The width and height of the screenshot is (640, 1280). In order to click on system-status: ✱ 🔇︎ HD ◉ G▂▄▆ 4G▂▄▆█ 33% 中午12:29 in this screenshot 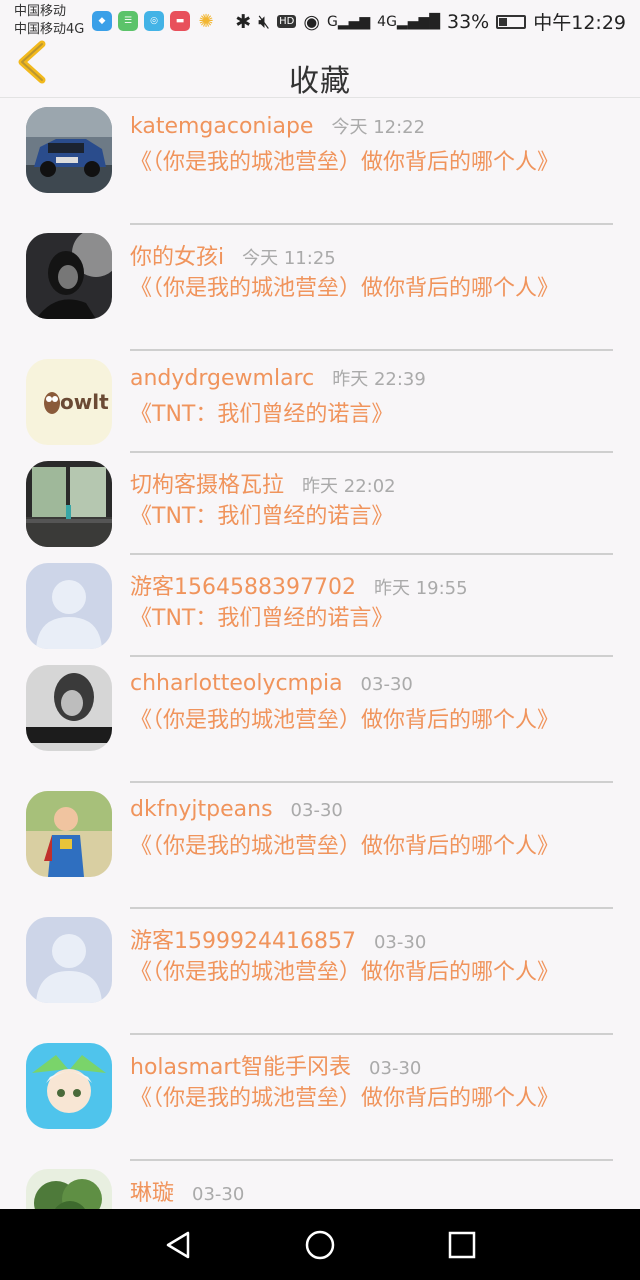, I will do `click(430, 21)`.